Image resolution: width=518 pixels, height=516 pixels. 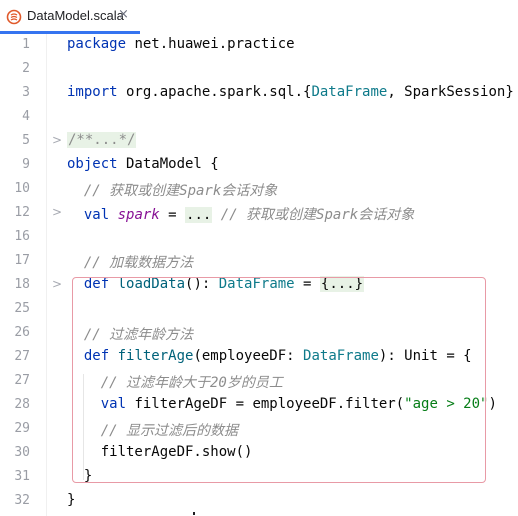 What do you see at coordinates (22, 452) in the screenshot?
I see `line-number: 30` at bounding box center [22, 452].